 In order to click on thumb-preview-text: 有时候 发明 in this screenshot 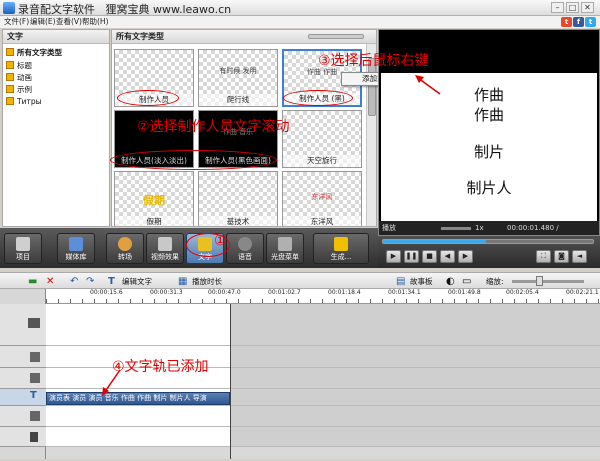, I will do `click(238, 71)`.